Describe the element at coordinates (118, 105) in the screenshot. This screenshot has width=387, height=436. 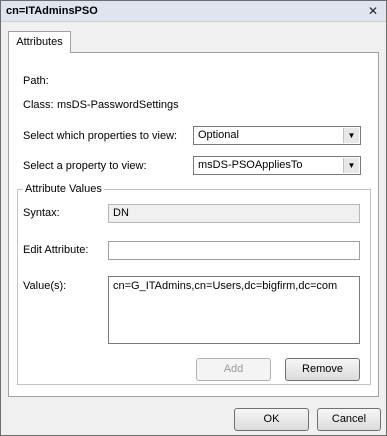
I see `class-value: msDS-PasswordSettings` at that location.